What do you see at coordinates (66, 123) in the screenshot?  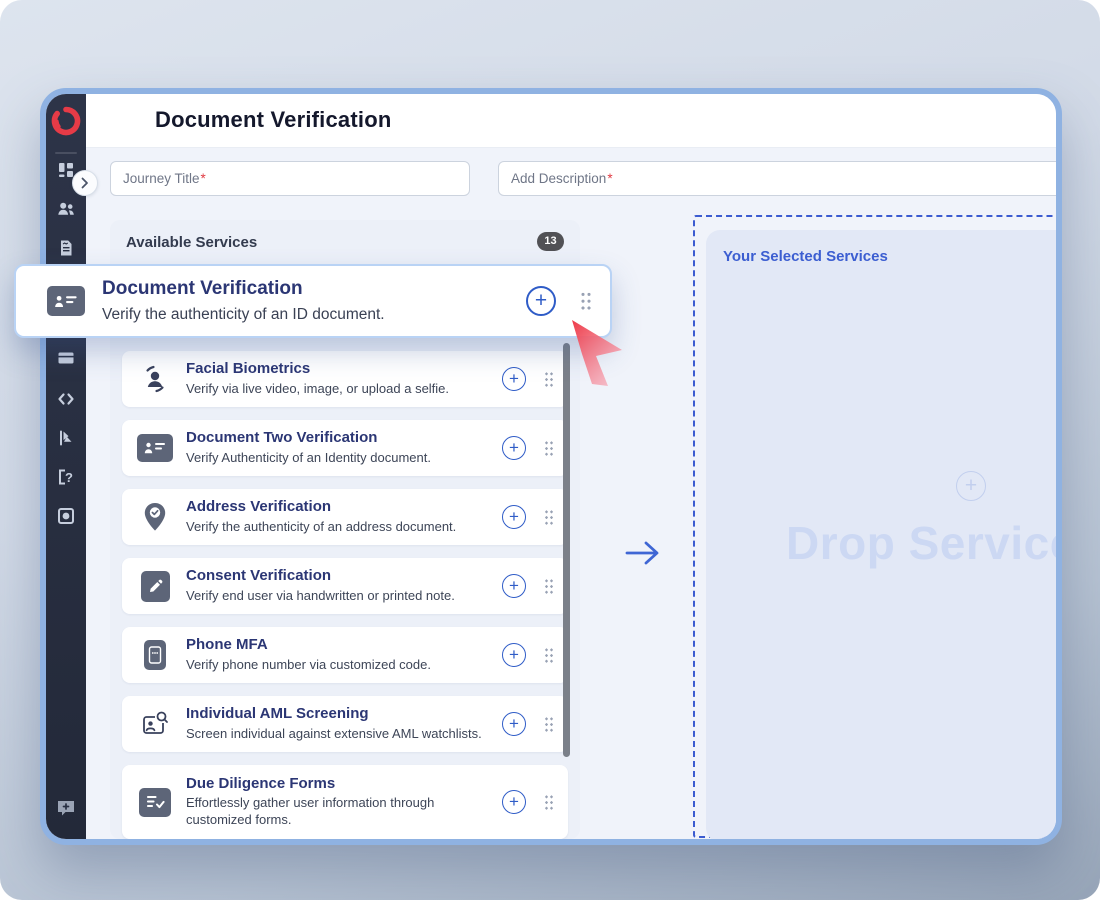 I see `brand-logo-icon` at bounding box center [66, 123].